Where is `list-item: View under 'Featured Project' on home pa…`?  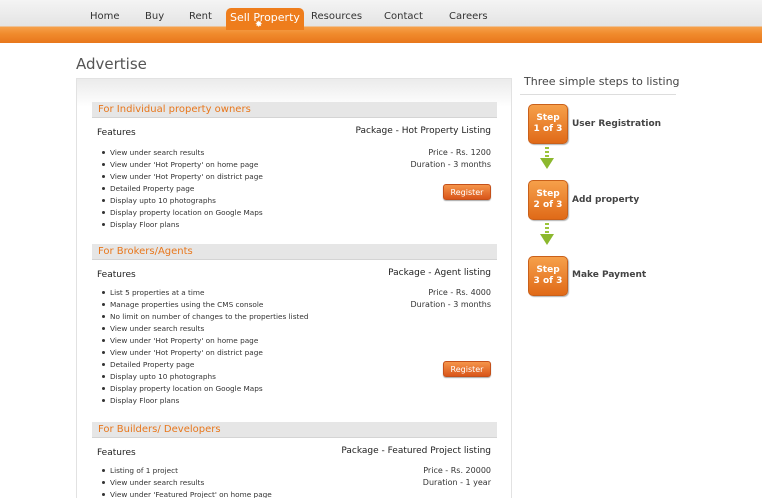
list-item: View under 'Featured Project' on home pa… is located at coordinates (185, 493).